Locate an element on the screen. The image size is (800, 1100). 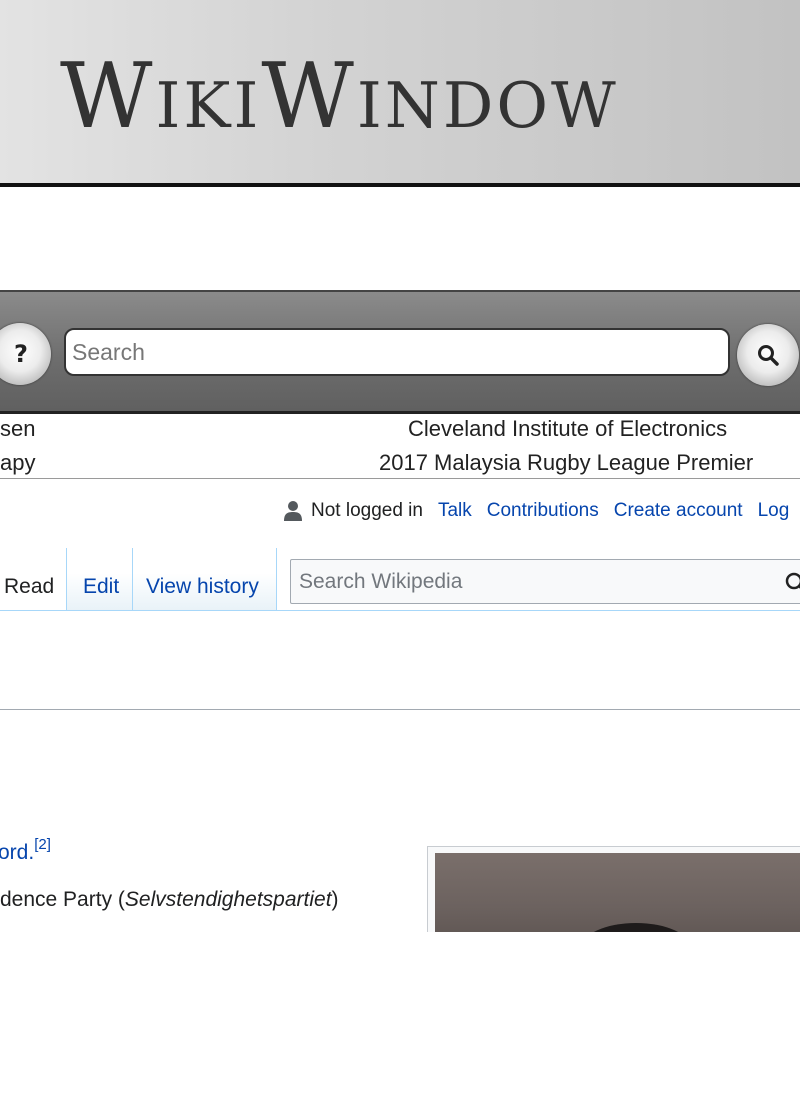
login-link: Log is located at coordinates (774, 511).